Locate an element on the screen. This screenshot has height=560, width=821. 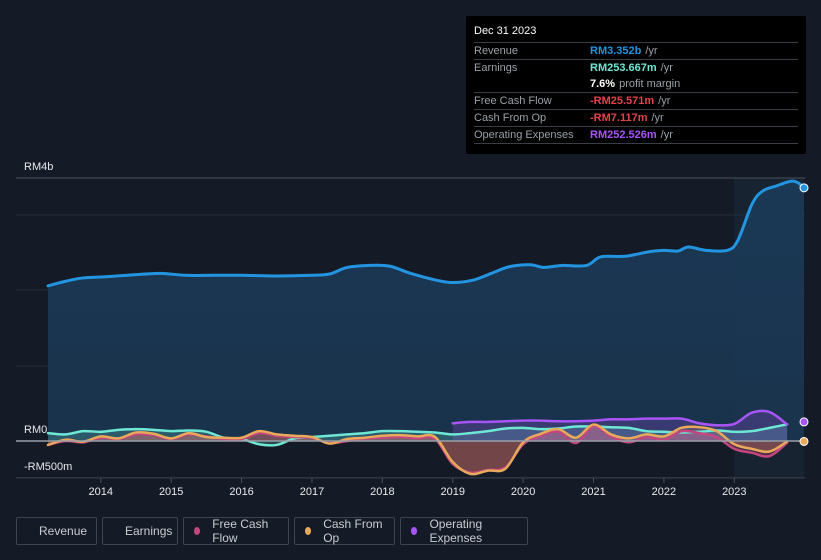
tooltip-label: Cash From Op is located at coordinates (510, 118).